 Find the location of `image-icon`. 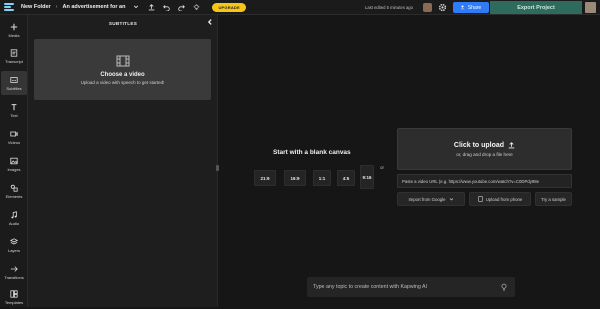

image-icon is located at coordinates (14, 160).